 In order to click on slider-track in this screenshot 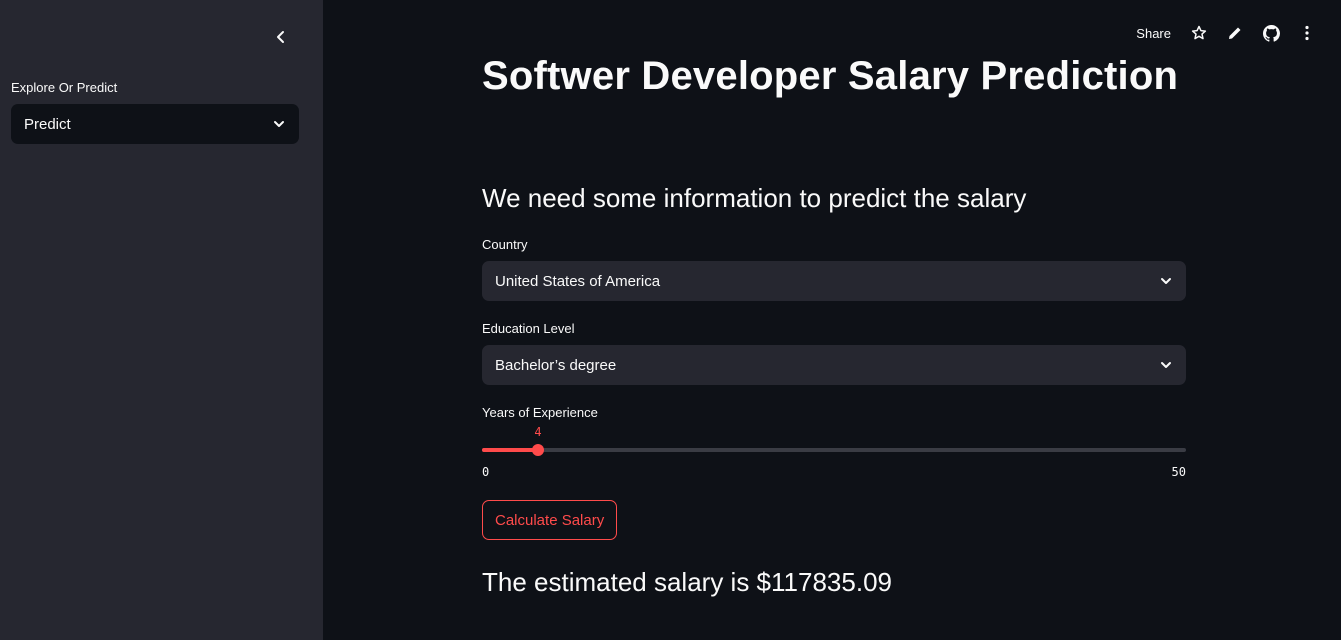, I will do `click(834, 450)`.